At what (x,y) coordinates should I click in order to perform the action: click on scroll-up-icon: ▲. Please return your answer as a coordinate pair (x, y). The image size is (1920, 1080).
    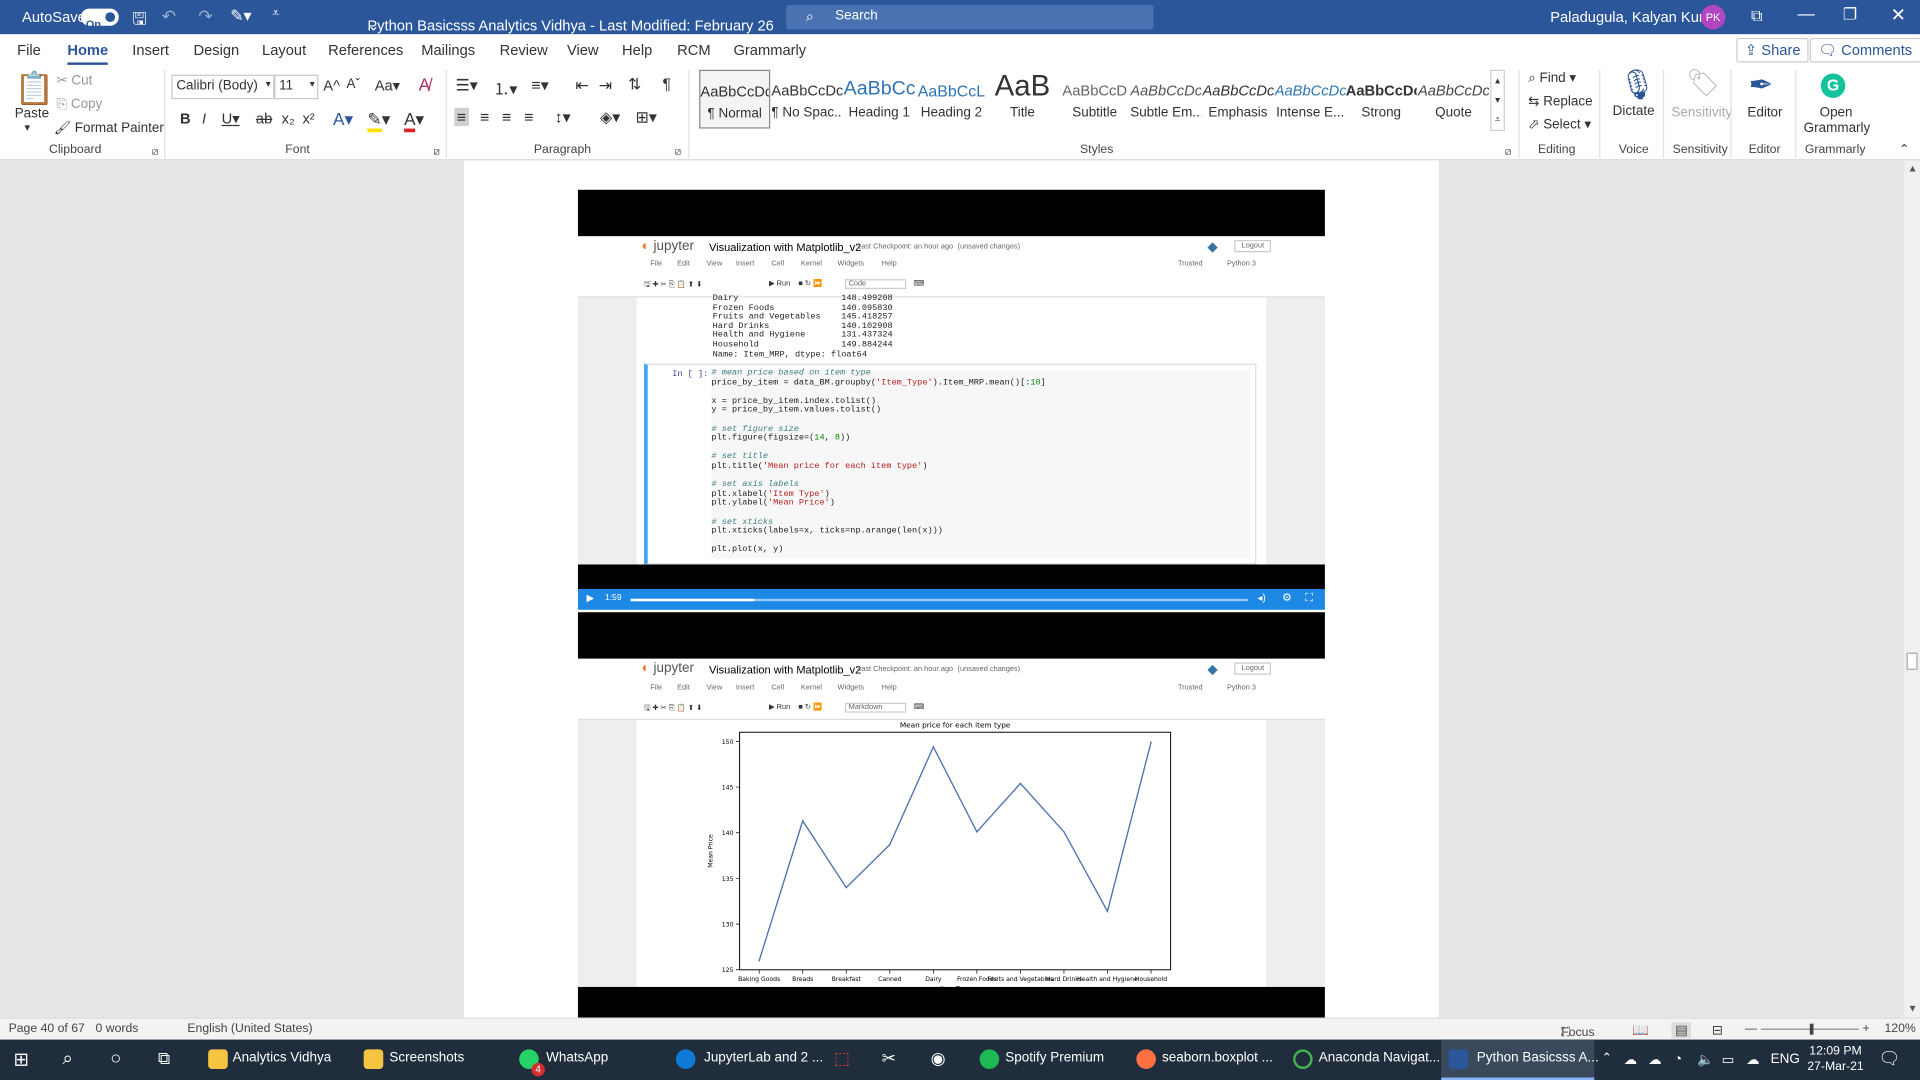
    Looking at the image, I should click on (1913, 168).